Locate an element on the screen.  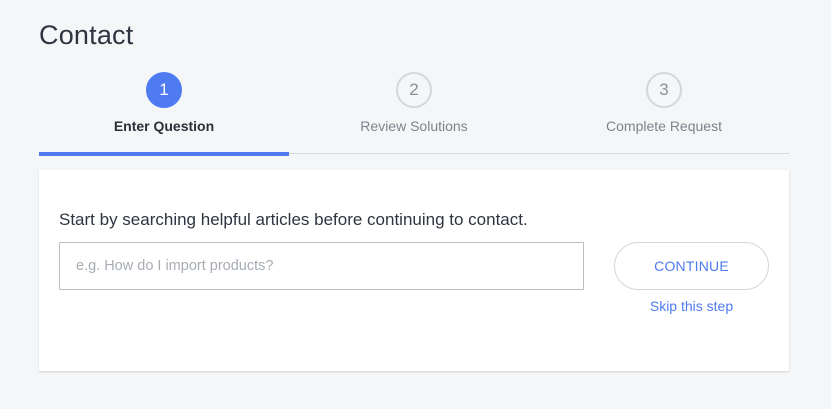
step-number-badge: 3 is located at coordinates (664, 90).